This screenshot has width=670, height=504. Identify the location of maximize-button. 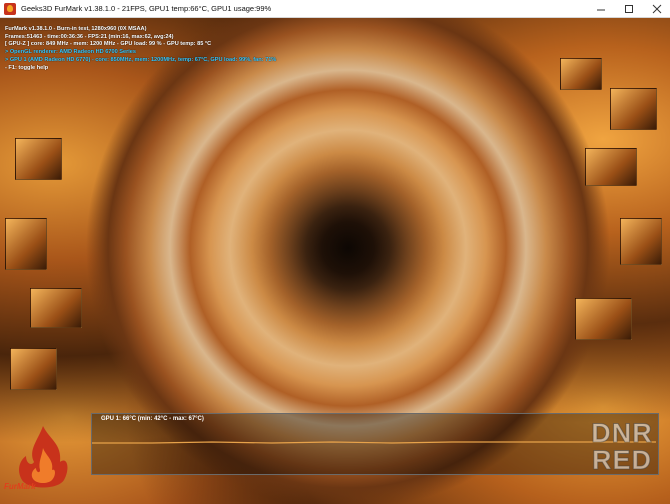
(629, 9).